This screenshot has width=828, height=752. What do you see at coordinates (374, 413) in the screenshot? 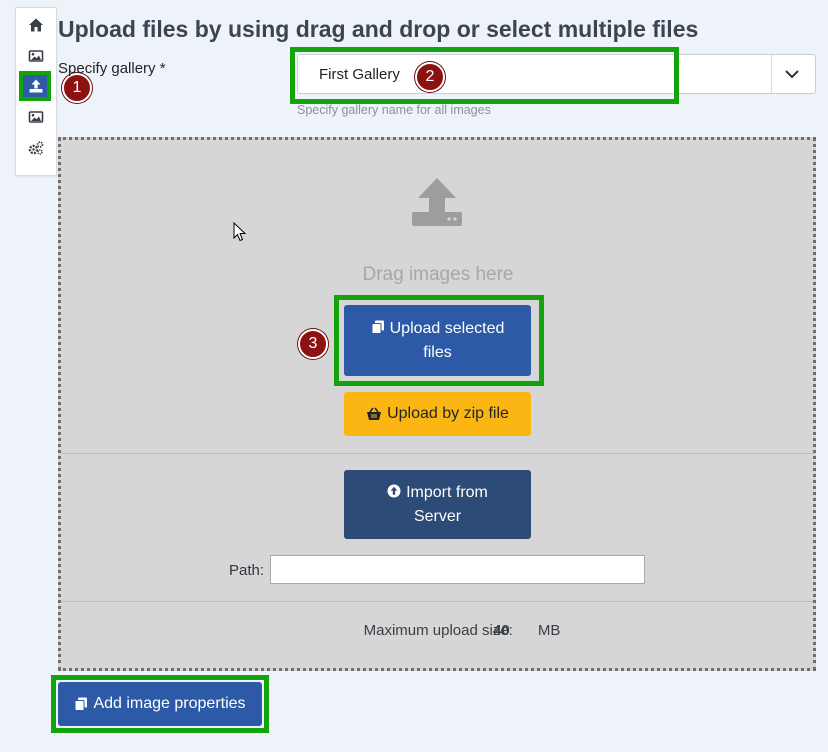
I see `basket-icon` at bounding box center [374, 413].